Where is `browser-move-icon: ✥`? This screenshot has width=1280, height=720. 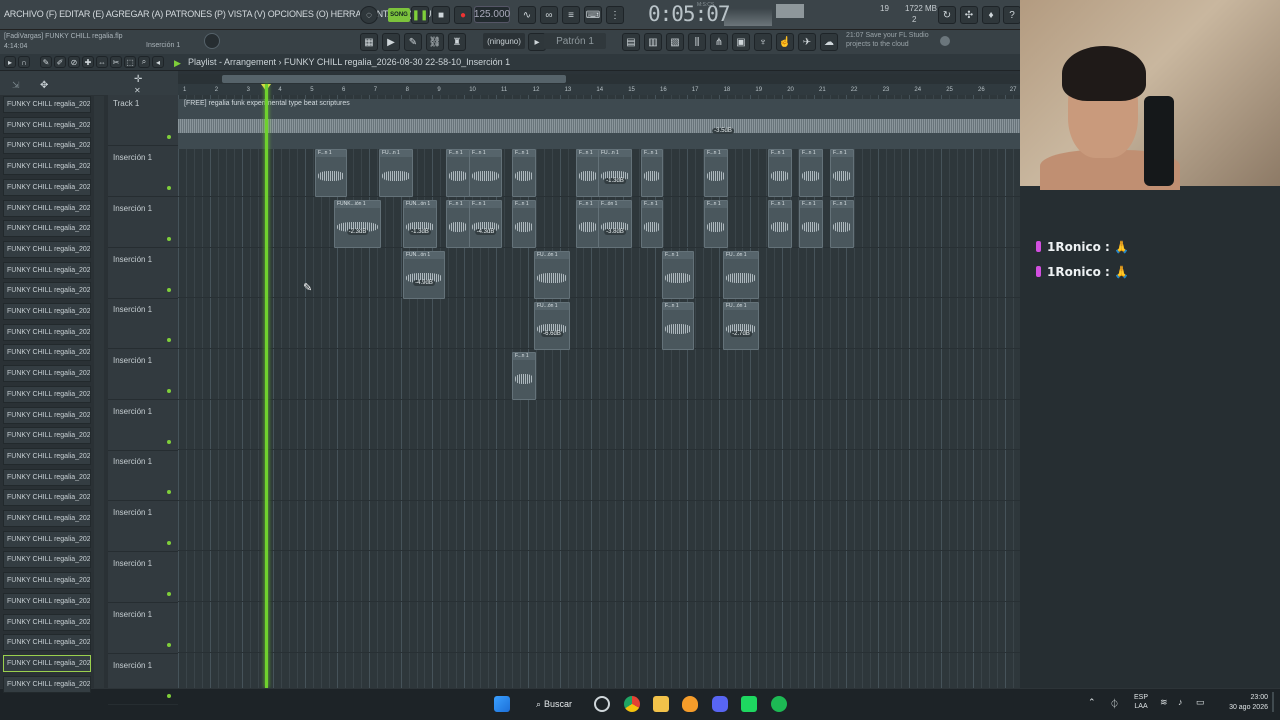
browser-move-icon: ✥ is located at coordinates (44, 85).